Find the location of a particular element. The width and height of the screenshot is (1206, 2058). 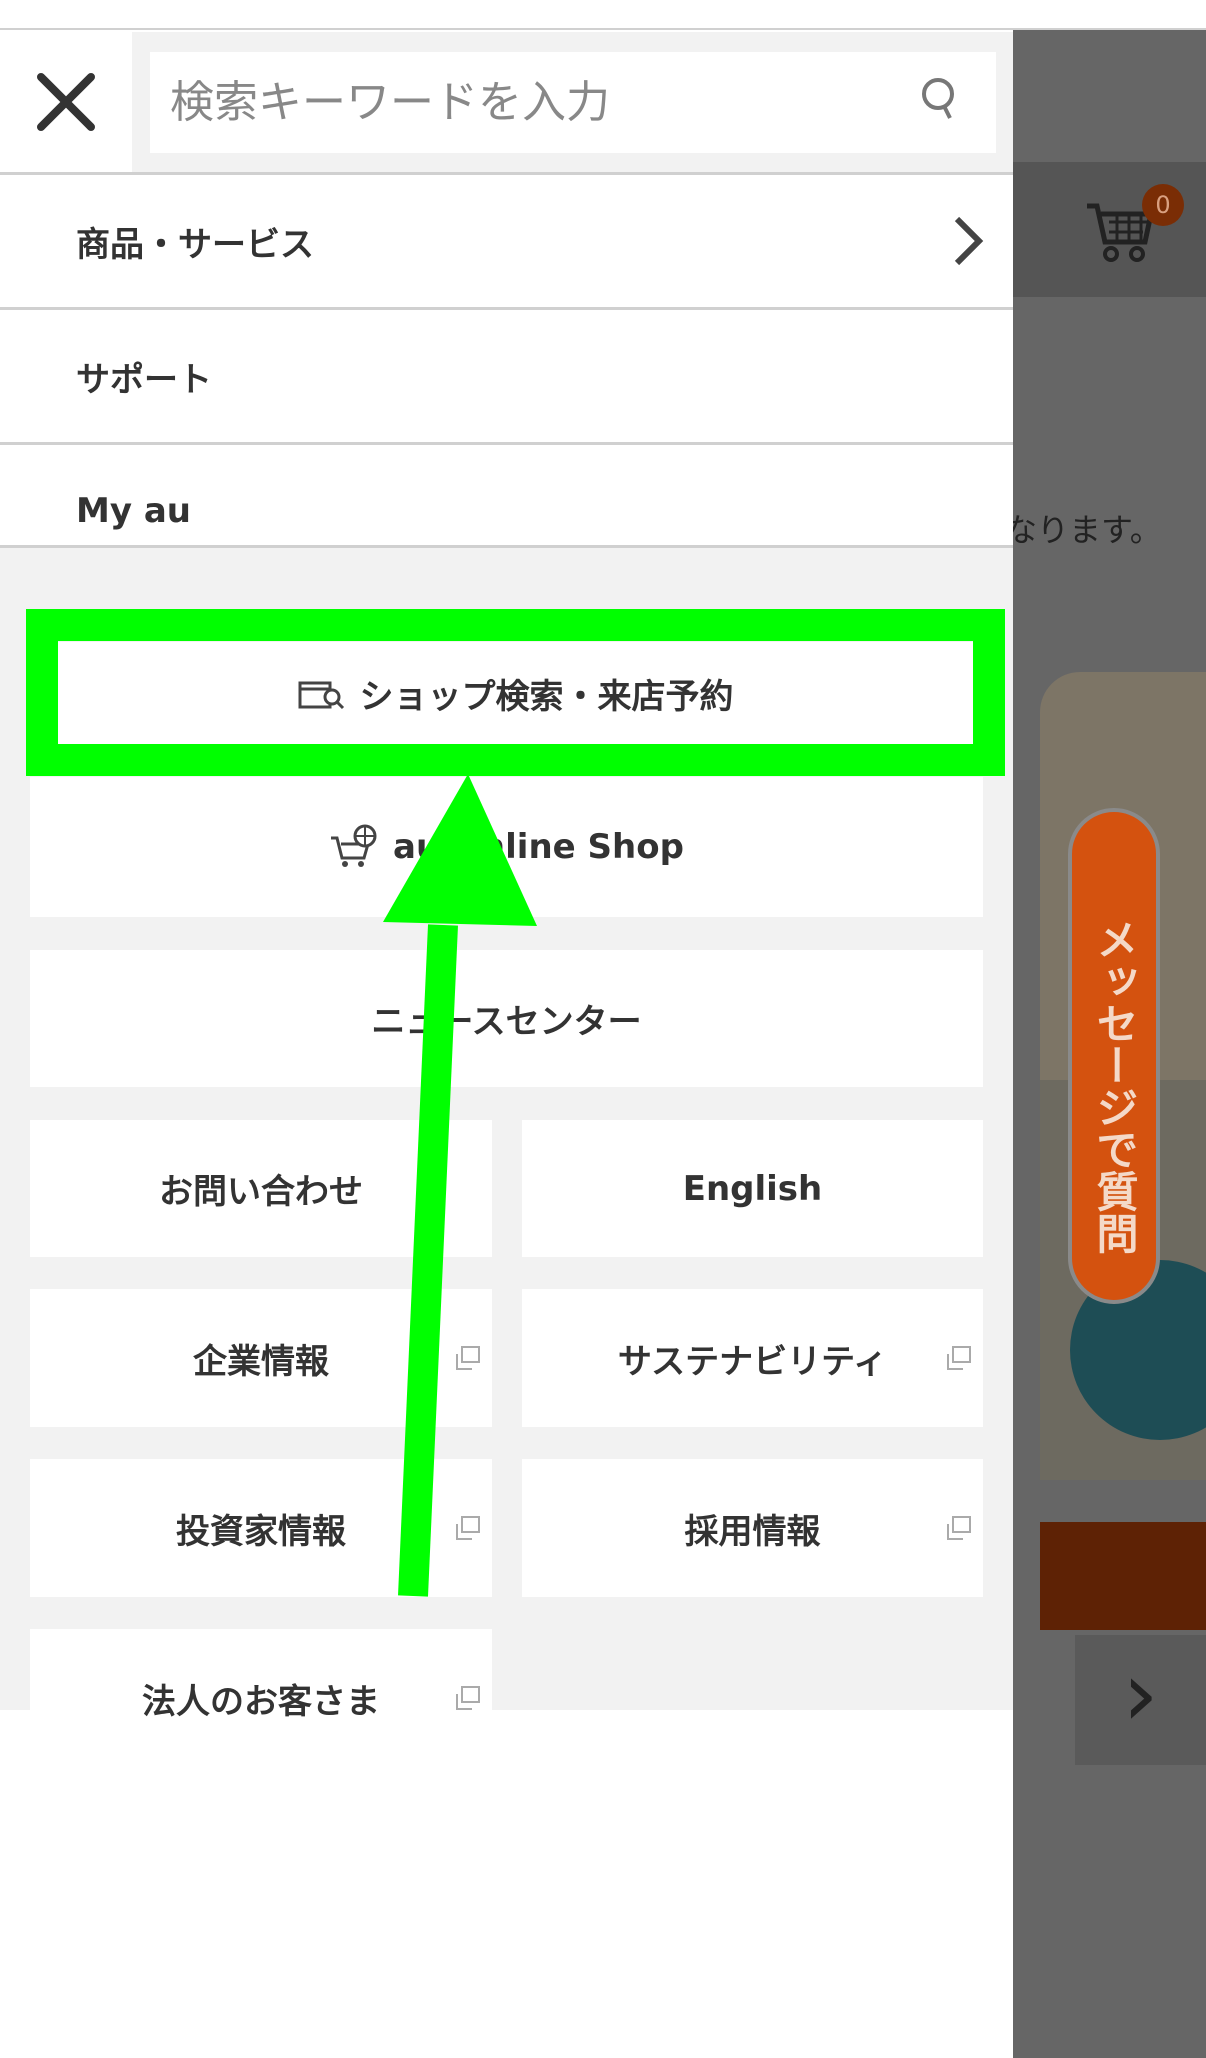

carousel-next-button: › is located at coordinates (1140, 1700).